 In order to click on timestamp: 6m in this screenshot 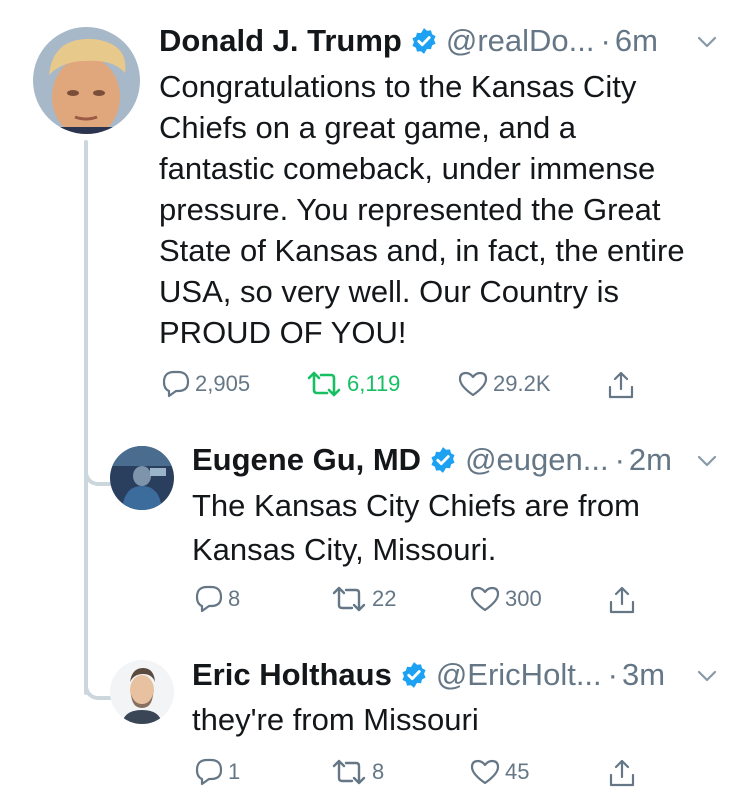, I will do `click(636, 41)`.